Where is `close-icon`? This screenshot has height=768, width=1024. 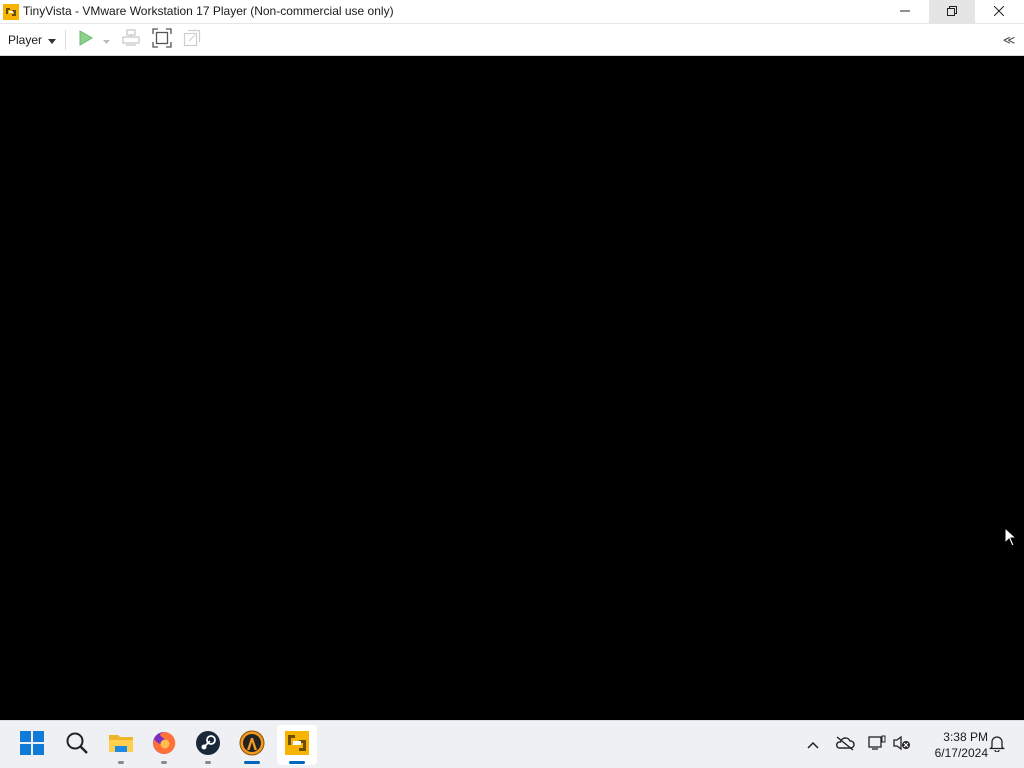 close-icon is located at coordinates (999, 12).